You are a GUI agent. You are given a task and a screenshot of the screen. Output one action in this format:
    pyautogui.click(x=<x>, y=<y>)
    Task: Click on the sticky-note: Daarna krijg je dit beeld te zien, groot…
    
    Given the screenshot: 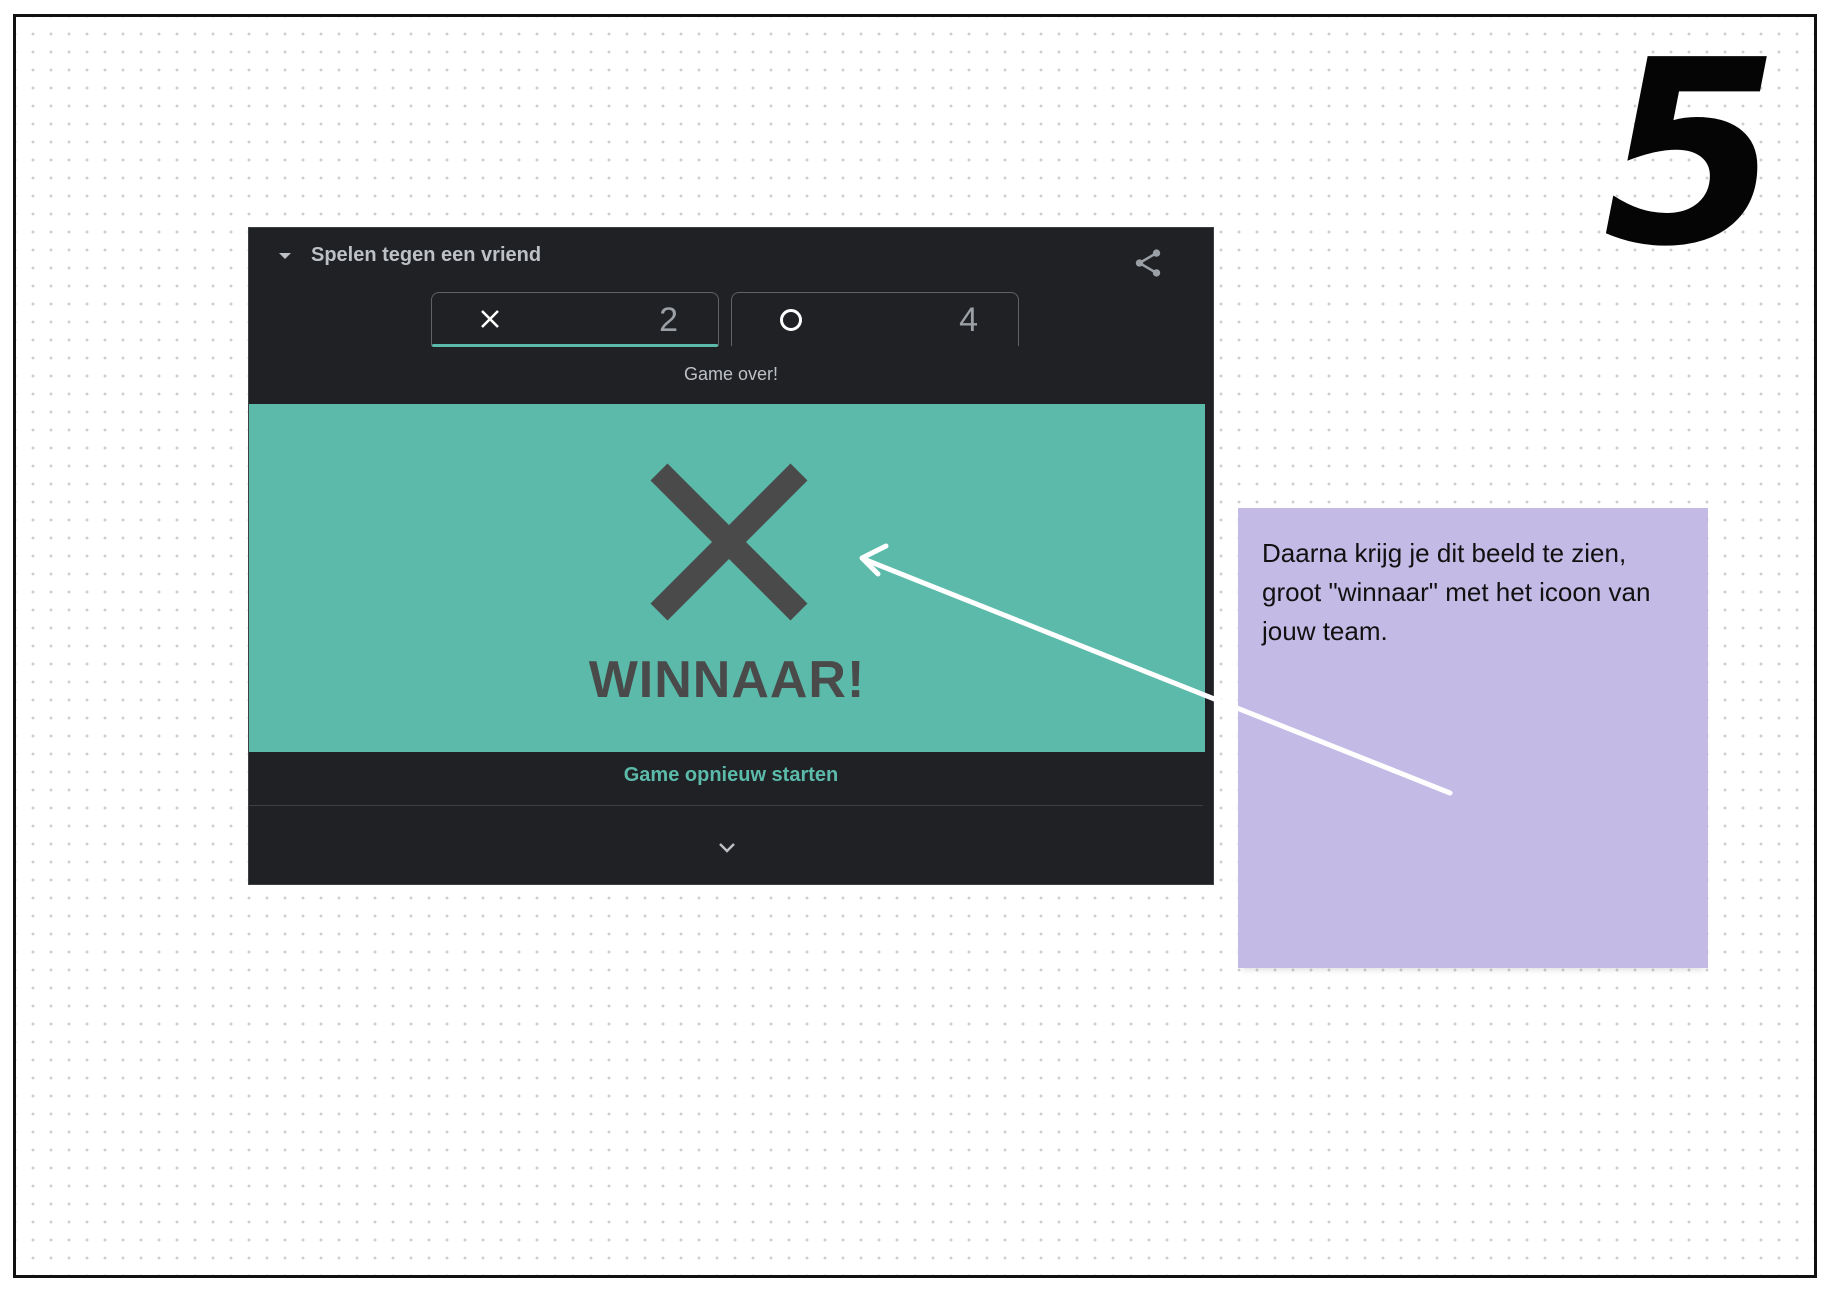 What is the action you would take?
    pyautogui.click(x=1473, y=738)
    